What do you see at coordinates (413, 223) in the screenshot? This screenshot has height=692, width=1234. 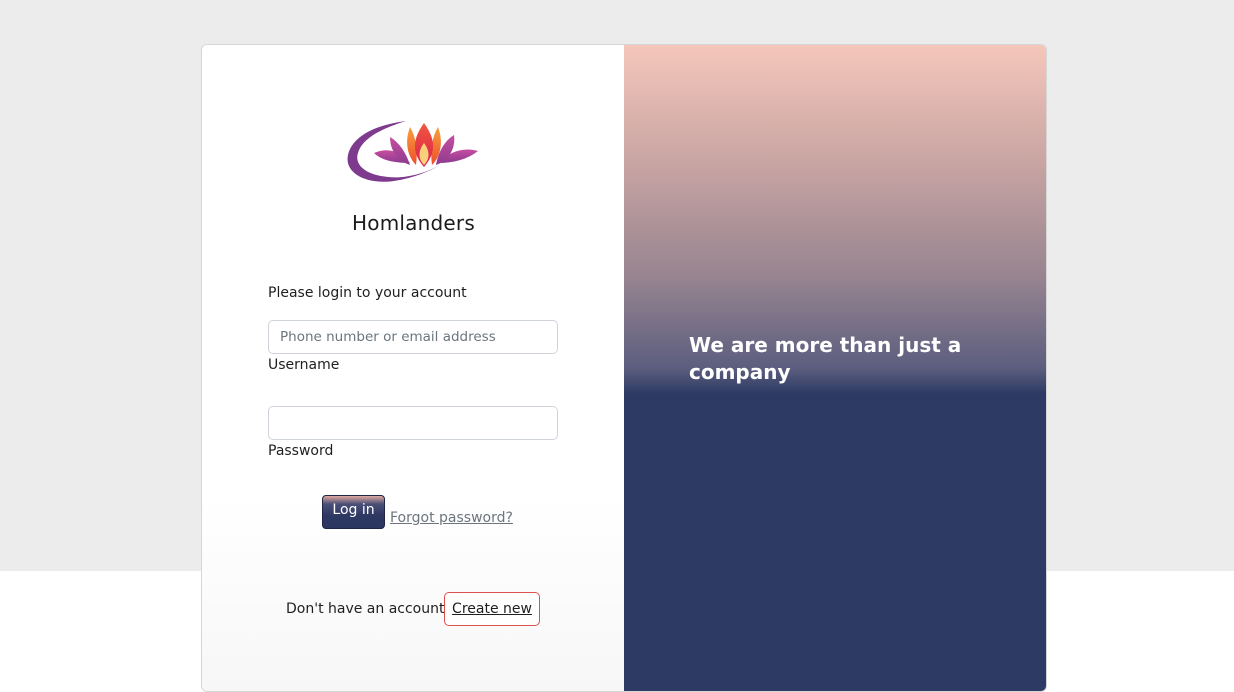 I see `brand-name: Homlanders` at bounding box center [413, 223].